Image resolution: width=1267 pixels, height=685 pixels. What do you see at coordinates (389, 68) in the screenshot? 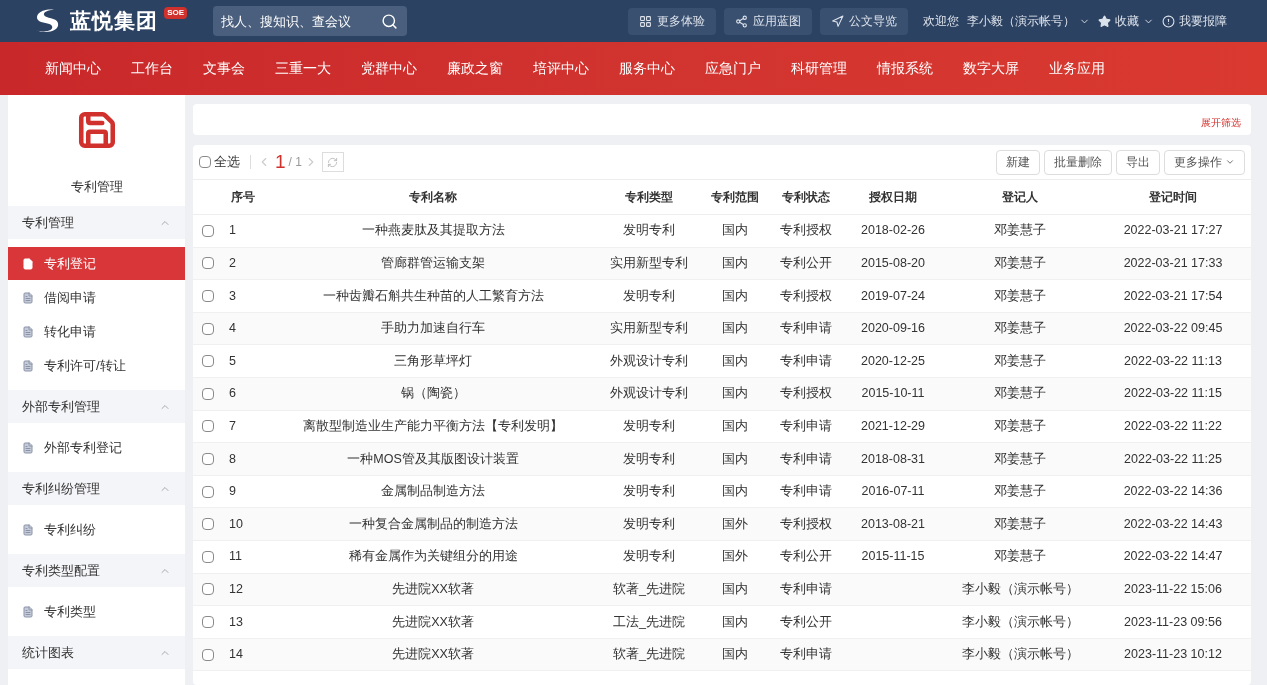
I see `nav-link: 党群中心` at bounding box center [389, 68].